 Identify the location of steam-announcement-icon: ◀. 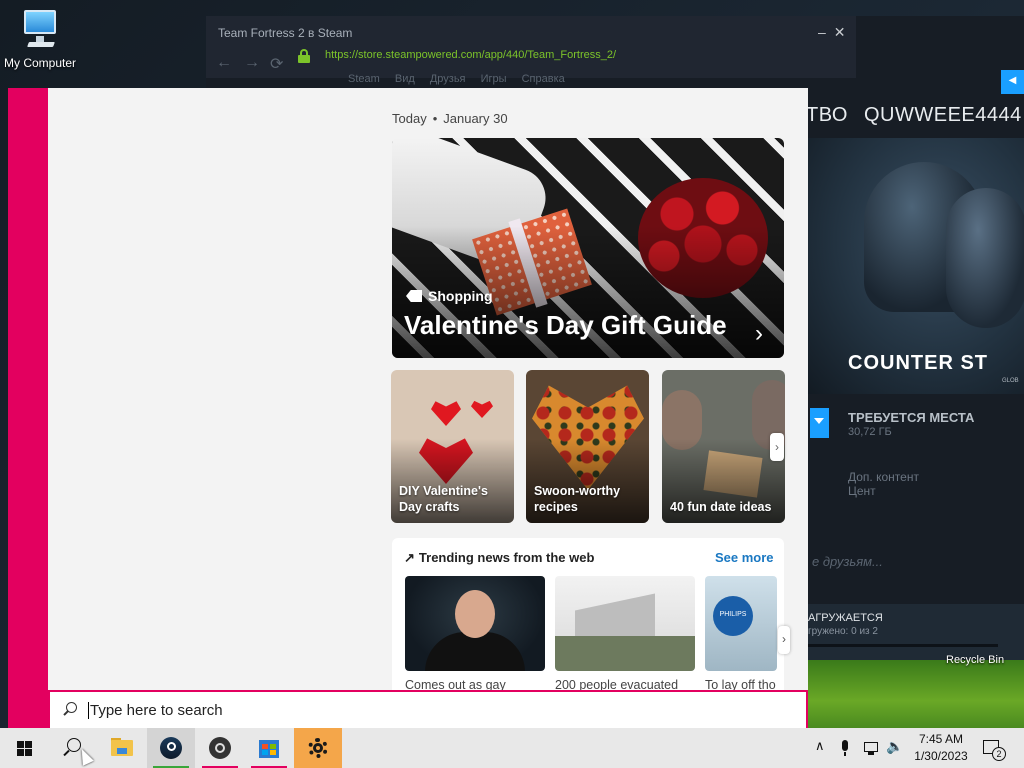
(1012, 82).